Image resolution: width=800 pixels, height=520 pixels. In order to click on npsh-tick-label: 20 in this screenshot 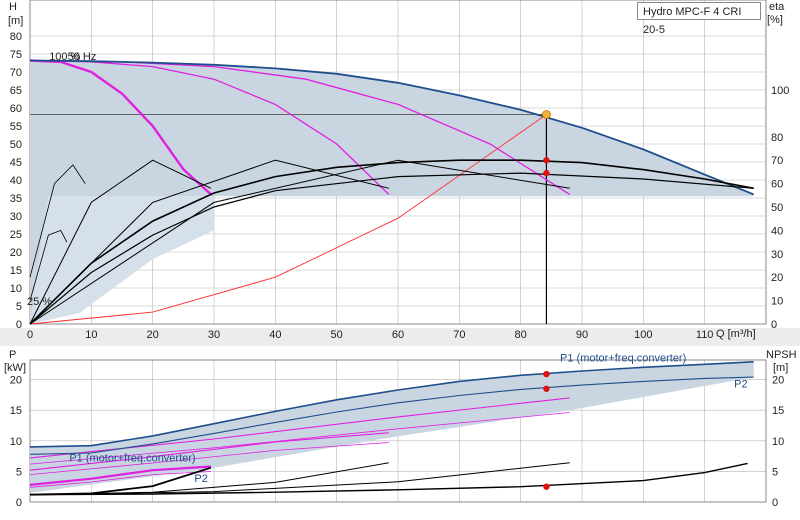, I will do `click(778, 381)`.